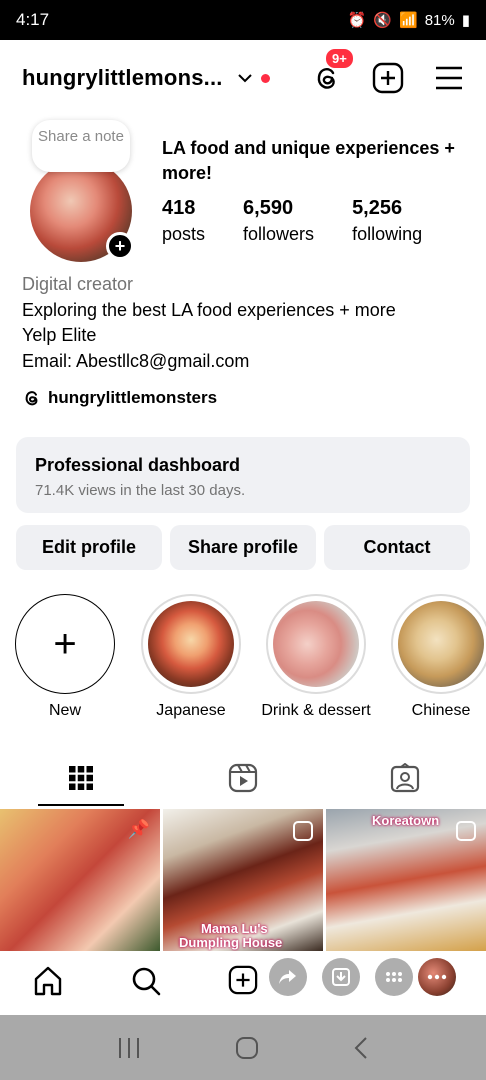 Image resolution: width=486 pixels, height=1080 pixels. I want to click on system-navigation-bar, so click(243, 1047).